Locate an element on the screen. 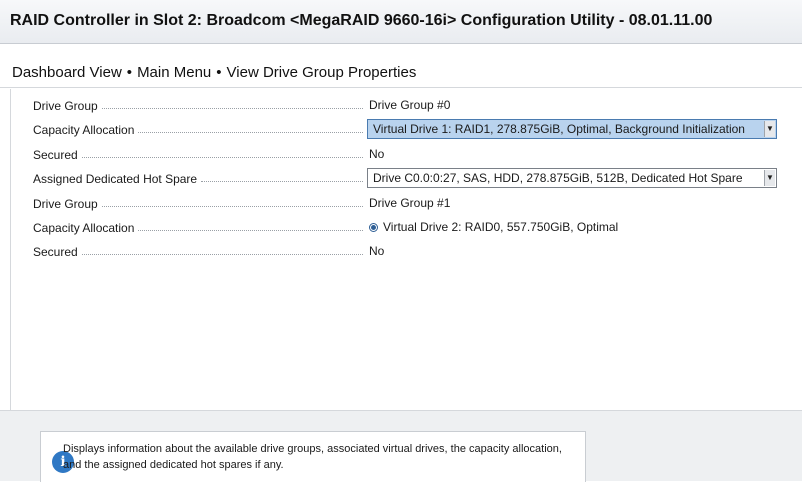 Image resolution: width=802 pixels, height=482 pixels. property-row-secured-1: Secured No is located at coordinates (402, 252).